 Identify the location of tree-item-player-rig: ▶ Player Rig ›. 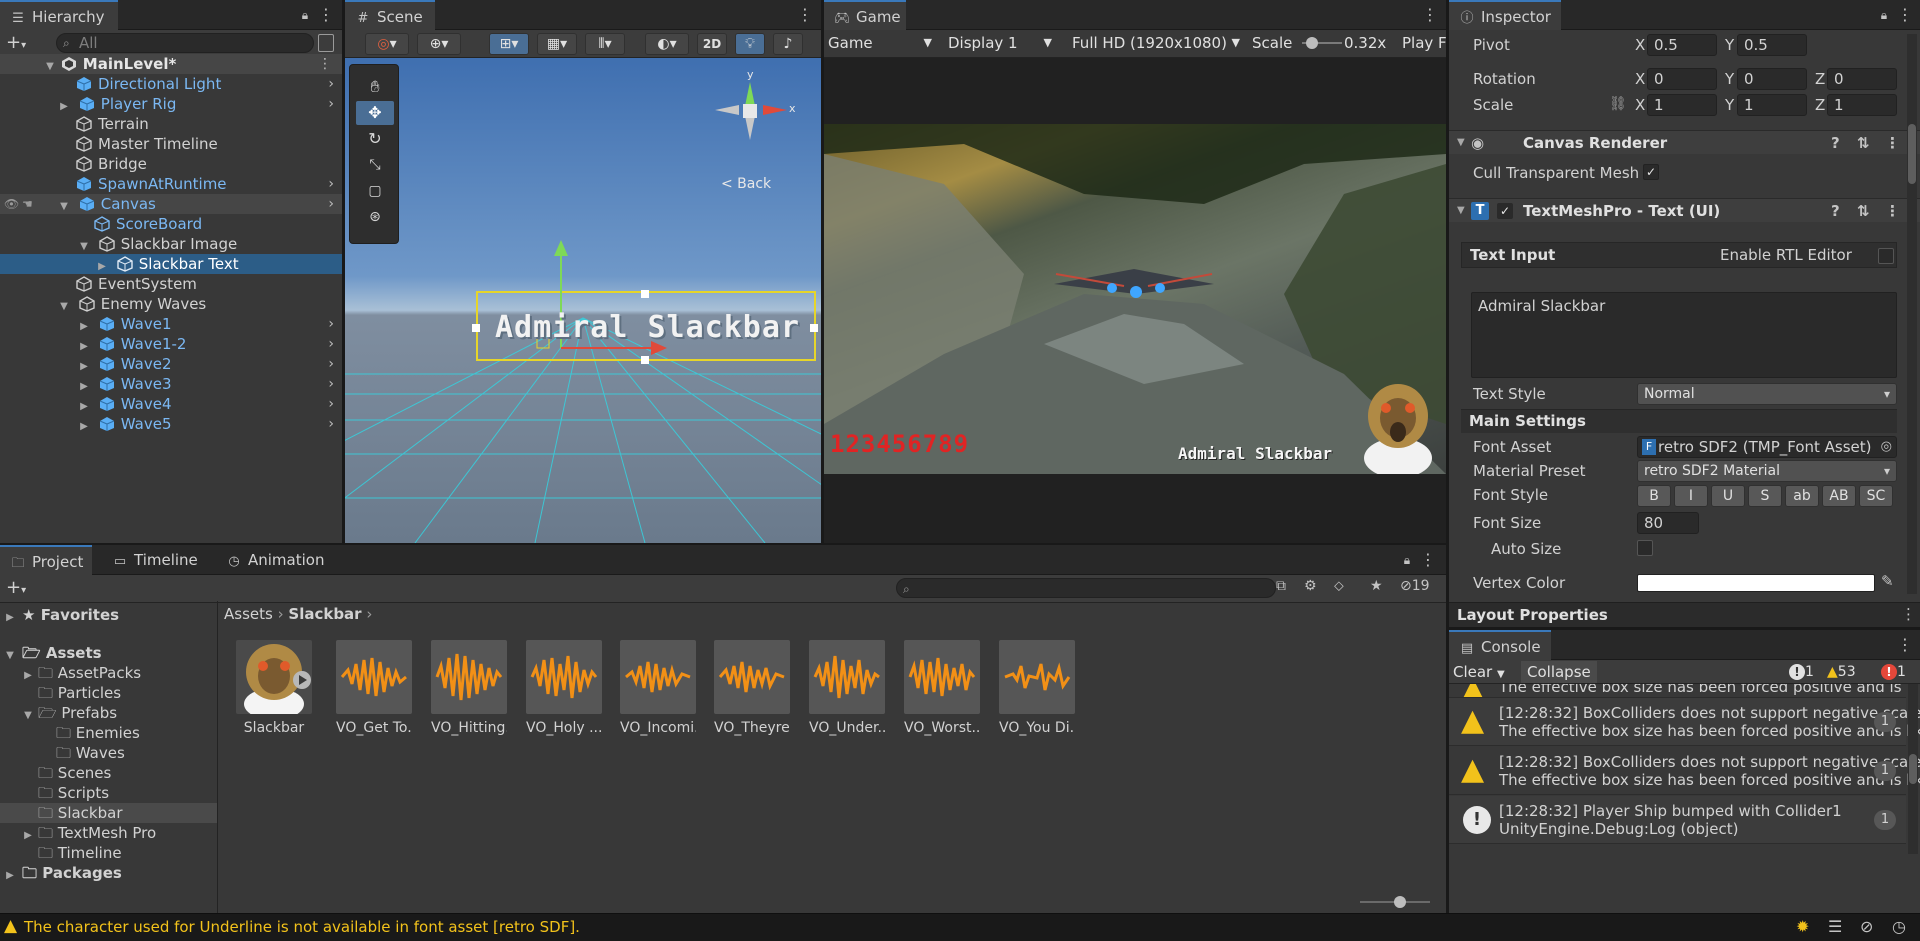
(171, 104).